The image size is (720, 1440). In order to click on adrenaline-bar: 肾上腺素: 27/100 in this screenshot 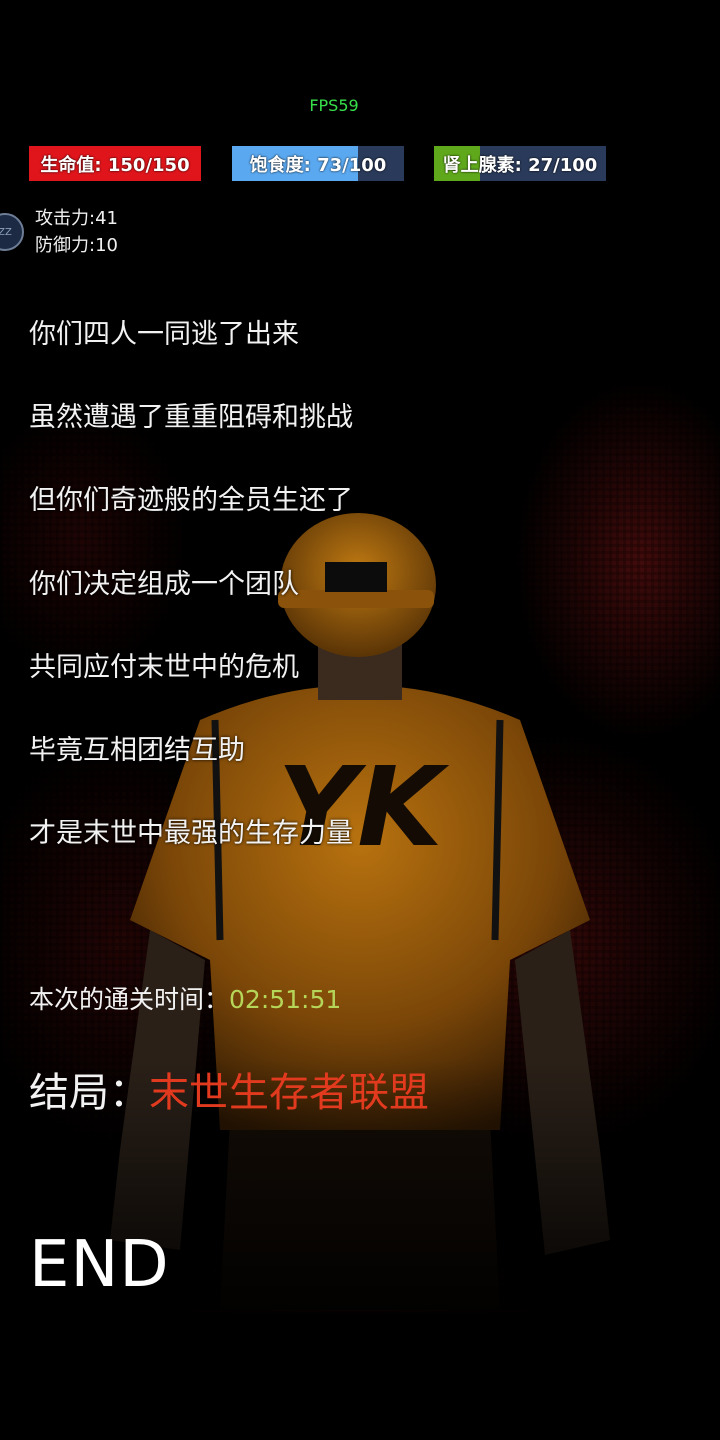, I will do `click(520, 163)`.